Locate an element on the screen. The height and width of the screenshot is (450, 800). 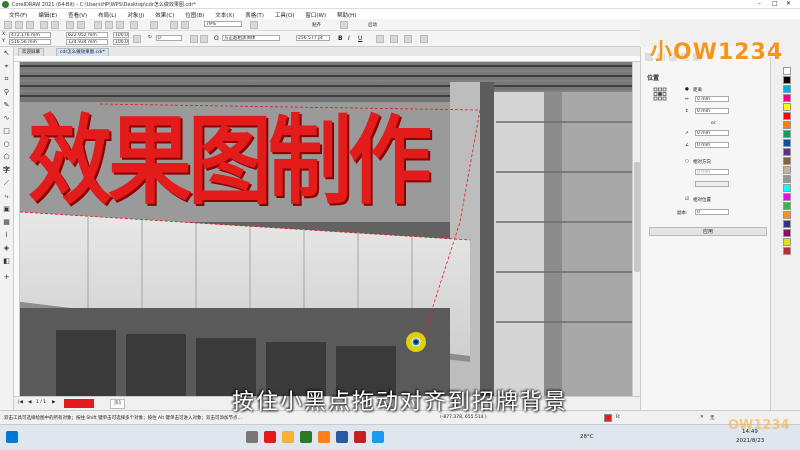
new-doc-icon is located at coordinates (8, 25).